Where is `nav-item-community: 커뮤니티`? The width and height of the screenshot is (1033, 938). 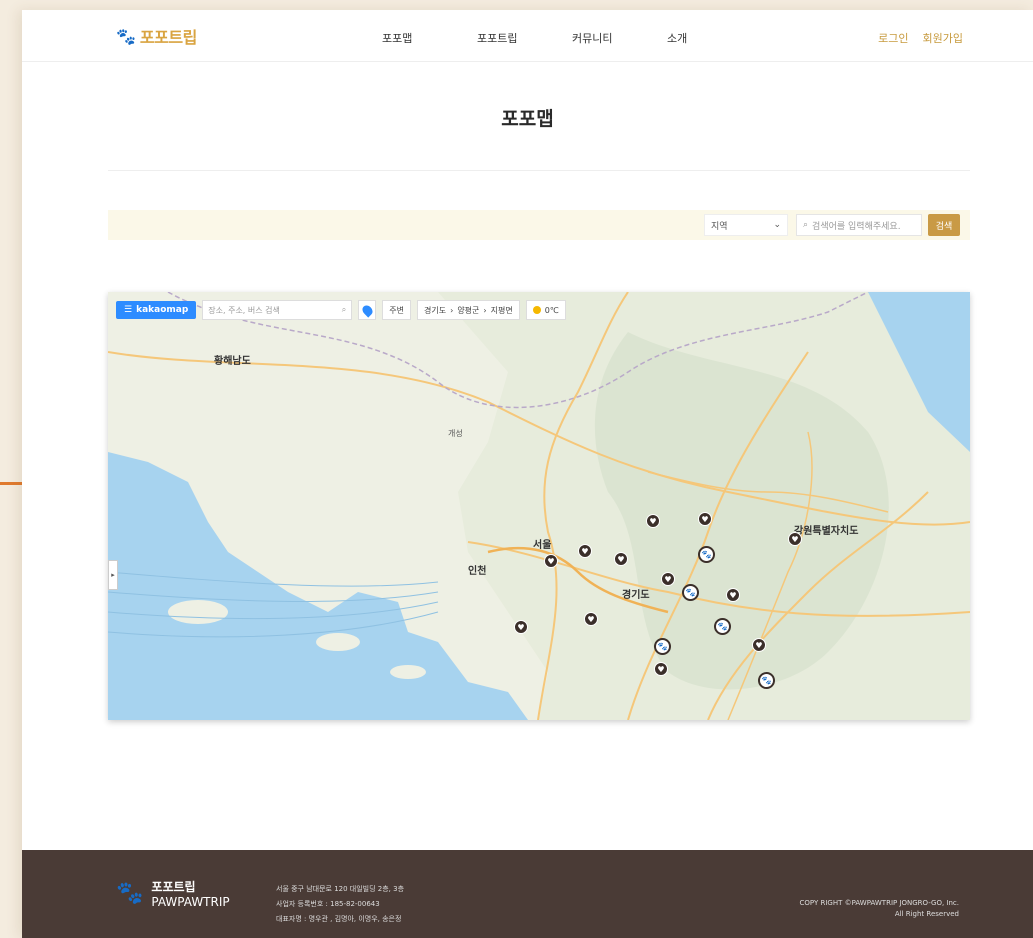 nav-item-community: 커뮤니티 is located at coordinates (619, 38).